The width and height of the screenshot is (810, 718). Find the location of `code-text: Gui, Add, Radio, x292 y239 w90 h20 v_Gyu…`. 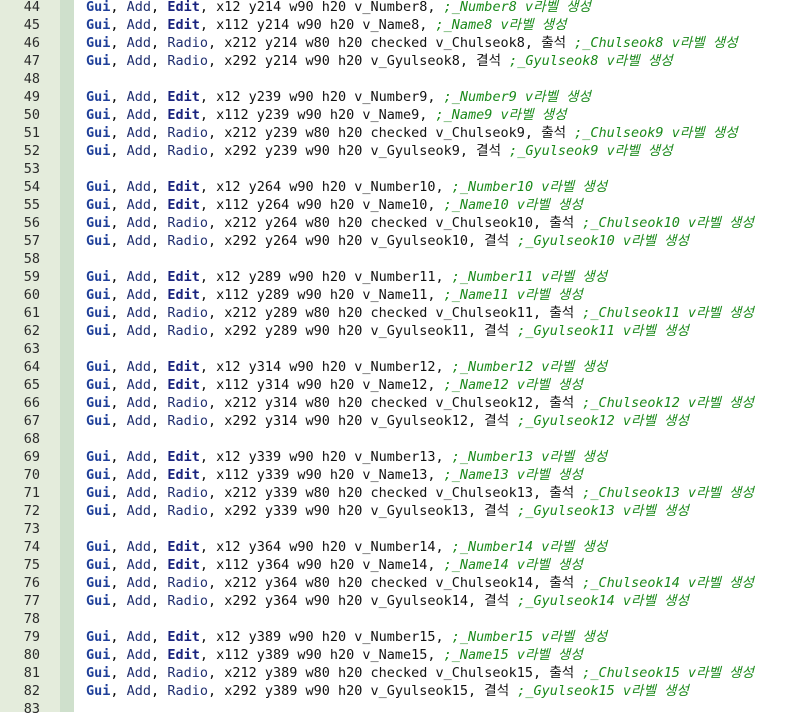

code-text: Gui, Add, Radio, x292 y239 w90 h20 v_Gyu… is located at coordinates (379, 151).